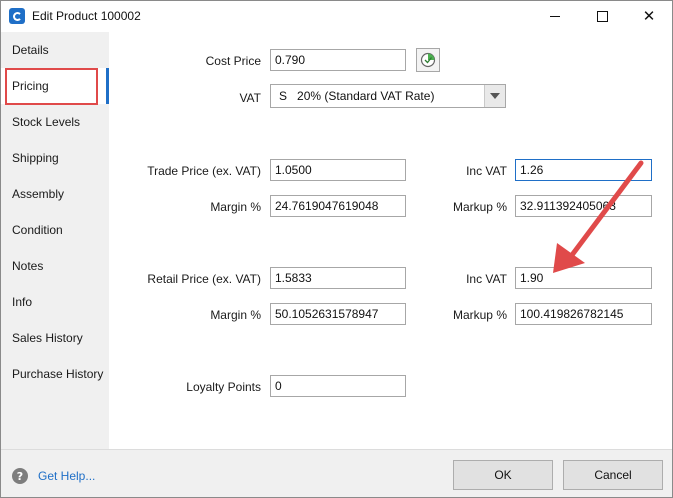 This screenshot has width=673, height=498. What do you see at coordinates (55, 230) in the screenshot?
I see `sidebar-item-condition: Condition` at bounding box center [55, 230].